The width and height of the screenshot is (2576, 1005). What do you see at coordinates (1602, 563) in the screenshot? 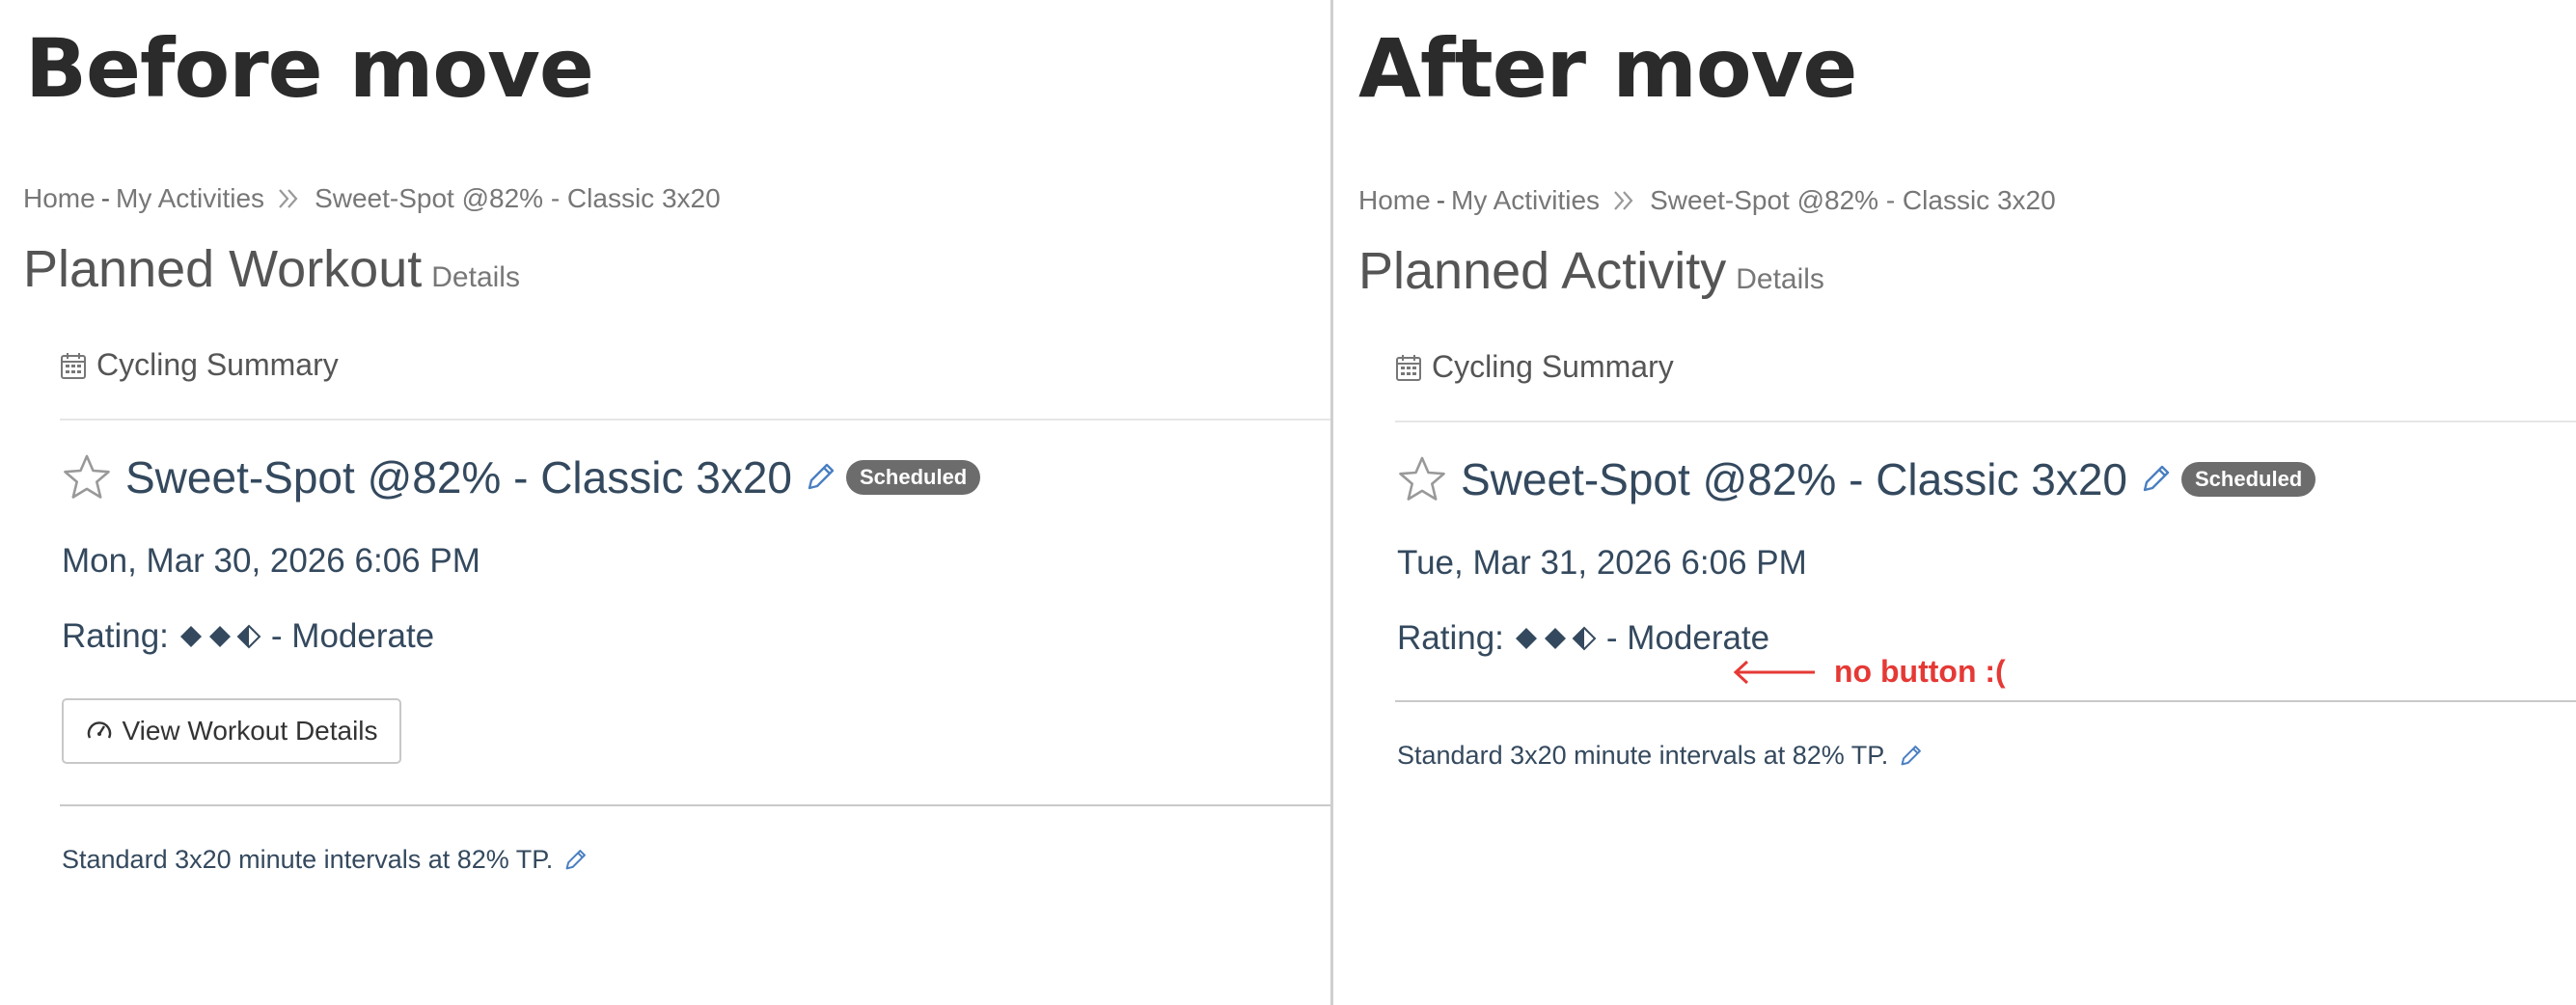
I see `workout-date: Tue, Mar 31, 2026 6:06 PM` at bounding box center [1602, 563].